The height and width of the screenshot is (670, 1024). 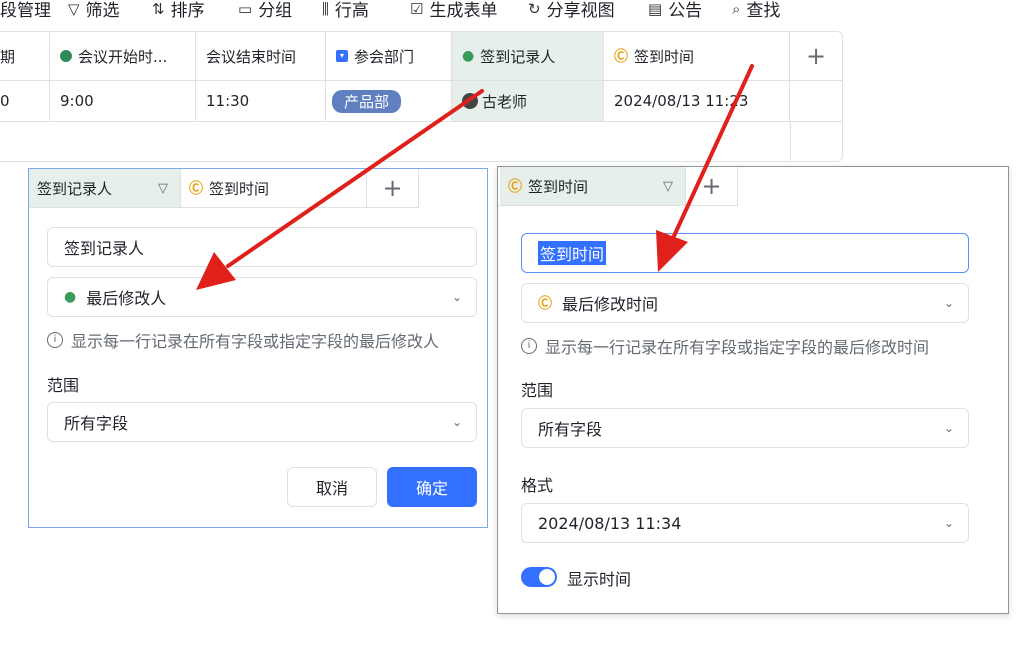 What do you see at coordinates (340, 189) in the screenshot?
I see `arrow-to-recorder-type` at bounding box center [340, 189].